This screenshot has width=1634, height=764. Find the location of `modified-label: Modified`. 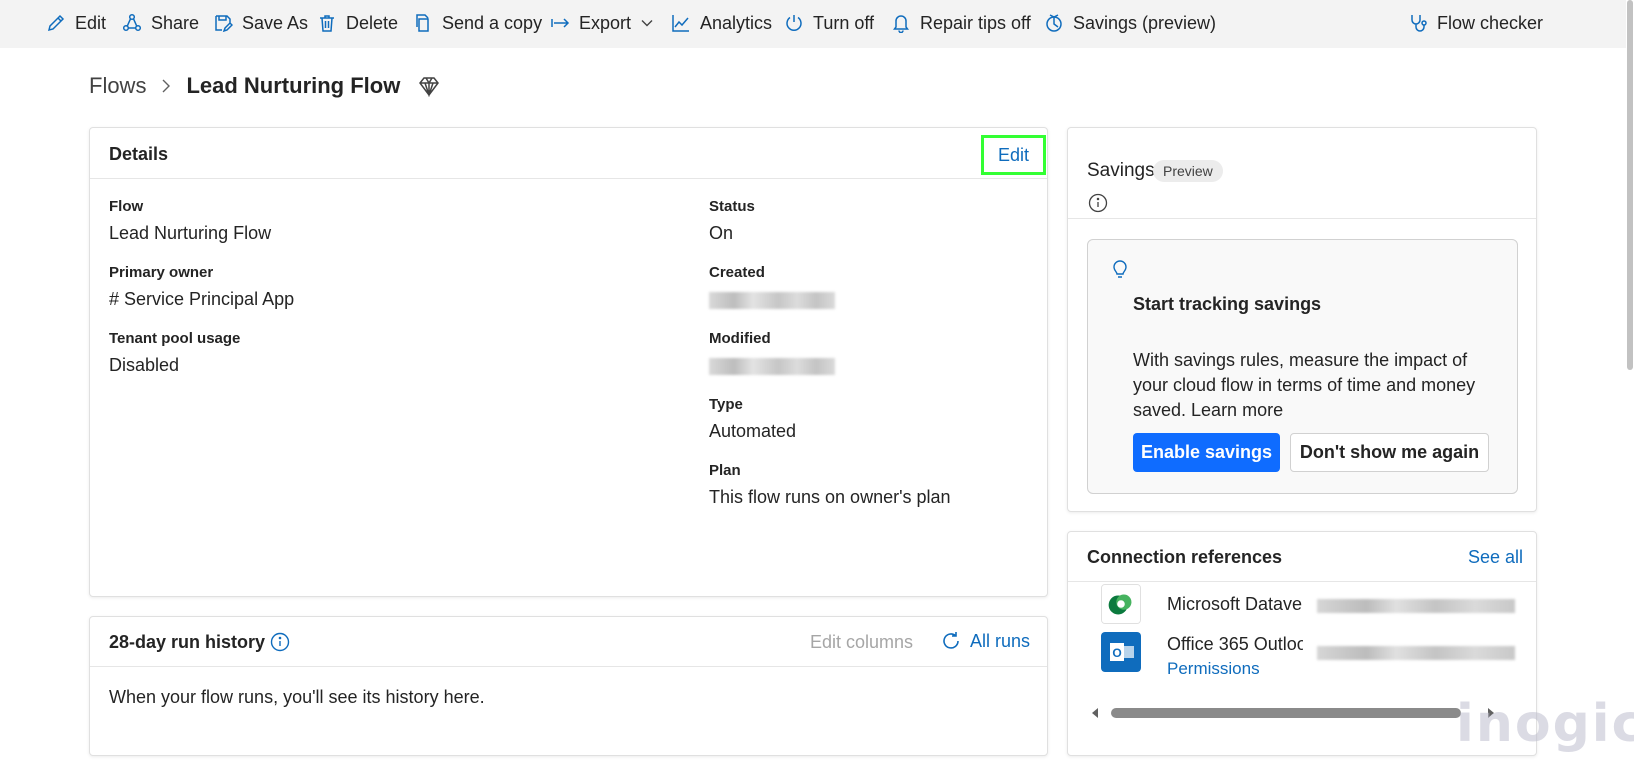

modified-label: Modified is located at coordinates (740, 338).